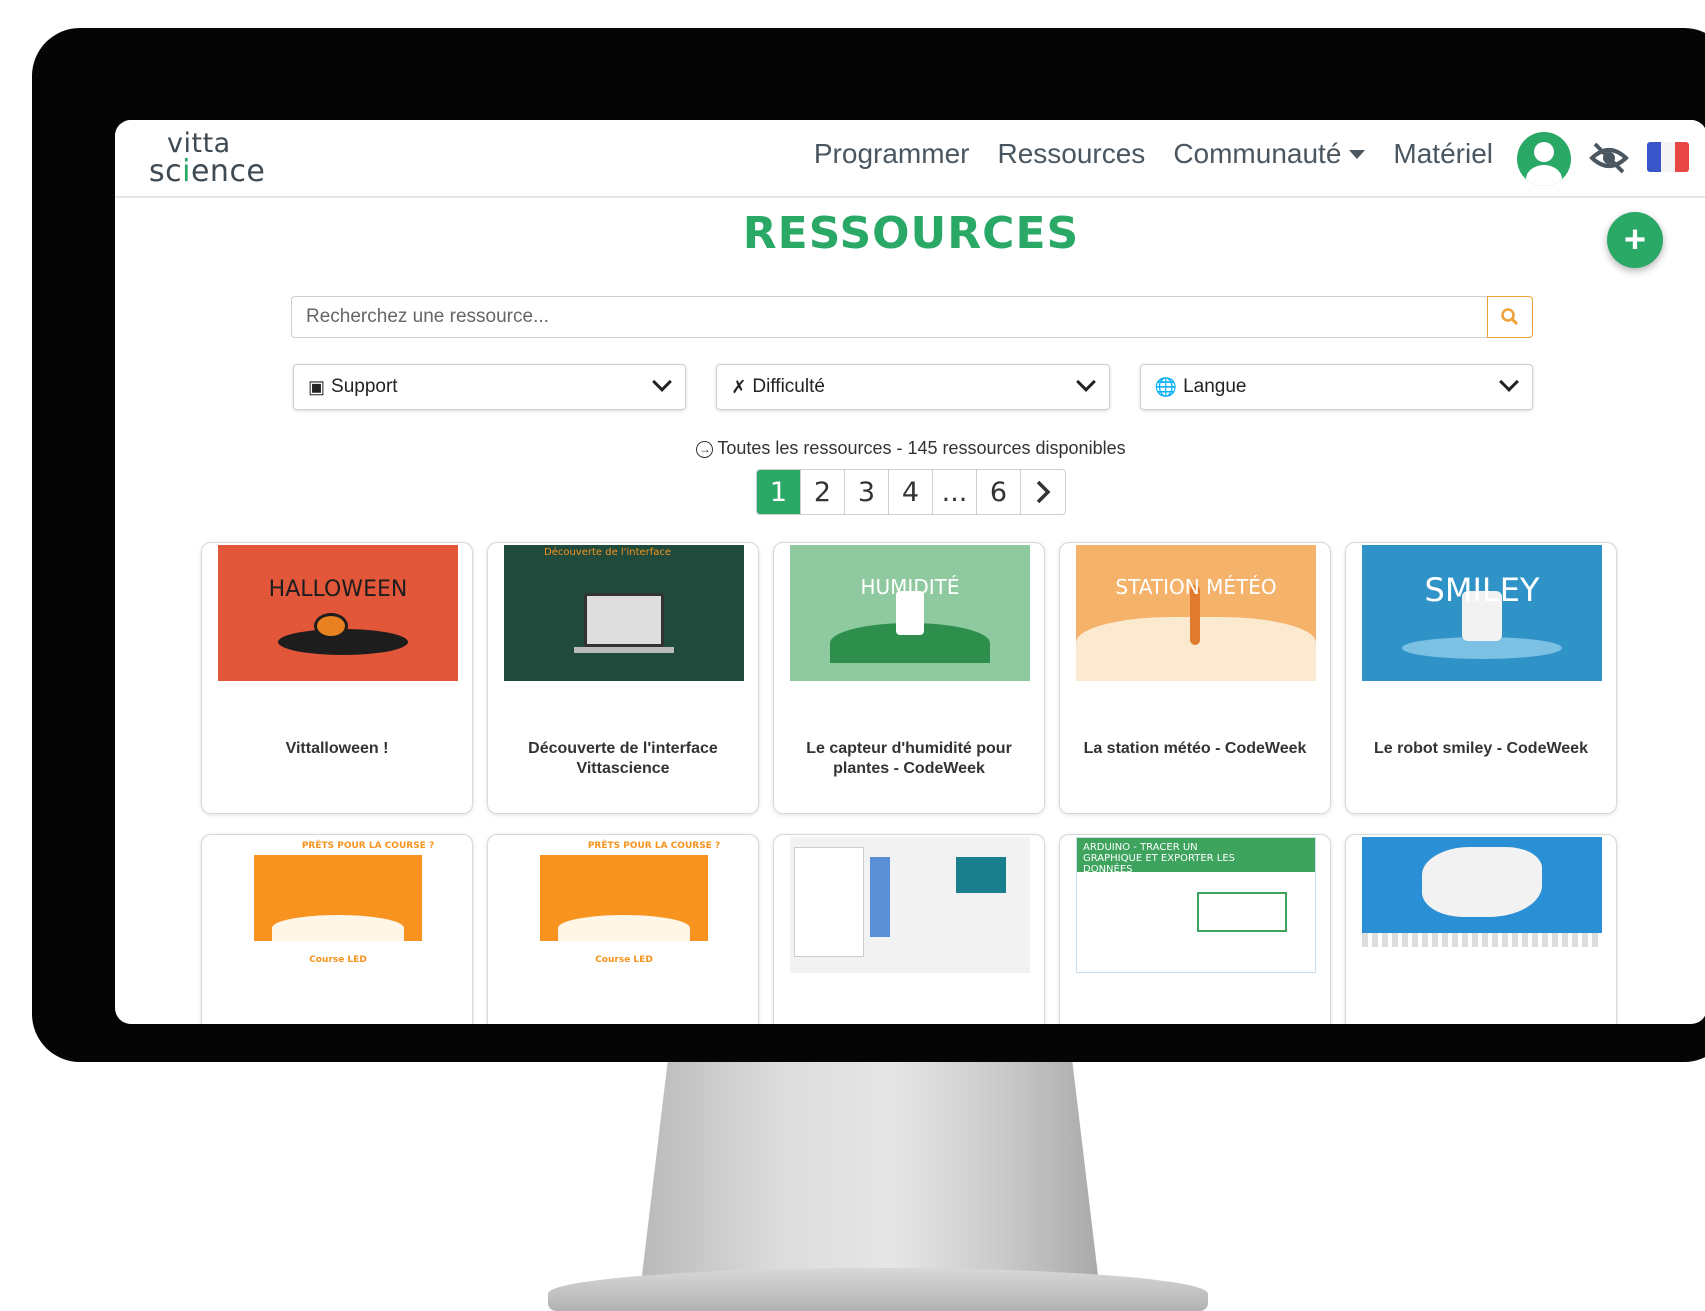 This screenshot has height=1311, width=1705. Describe the element at coordinates (889, 317) in the screenshot. I see `search-input` at that location.